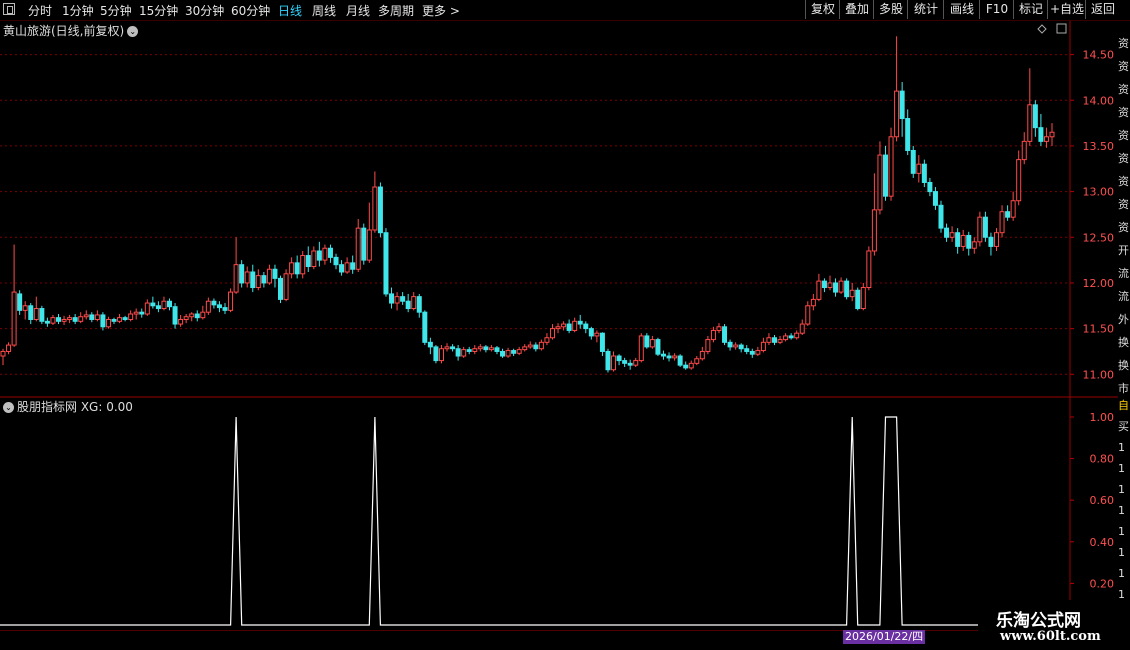 This screenshot has width=1130, height=650. Describe the element at coordinates (925, 9) in the screenshot. I see `statistics-button: 统计` at that location.